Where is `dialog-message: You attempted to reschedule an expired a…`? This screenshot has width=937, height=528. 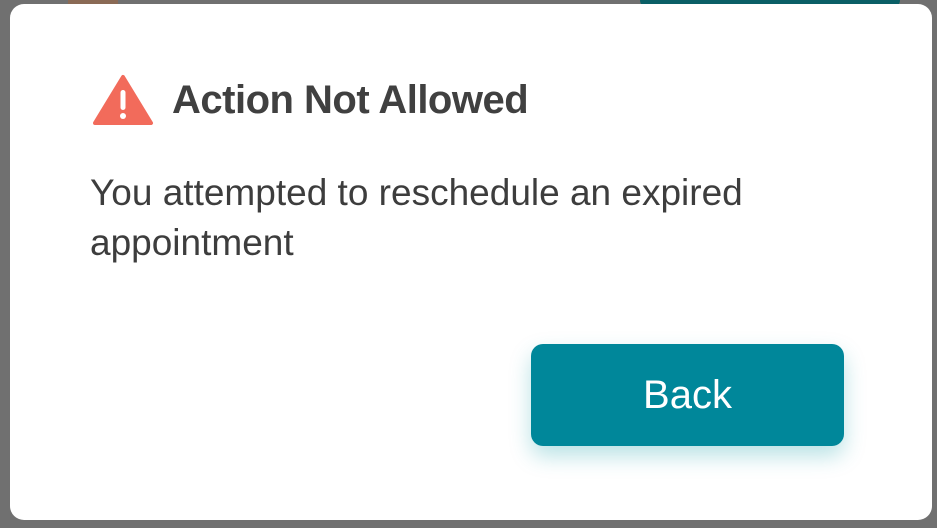 dialog-message: You attempted to reschedule an expired a… is located at coordinates (416, 217).